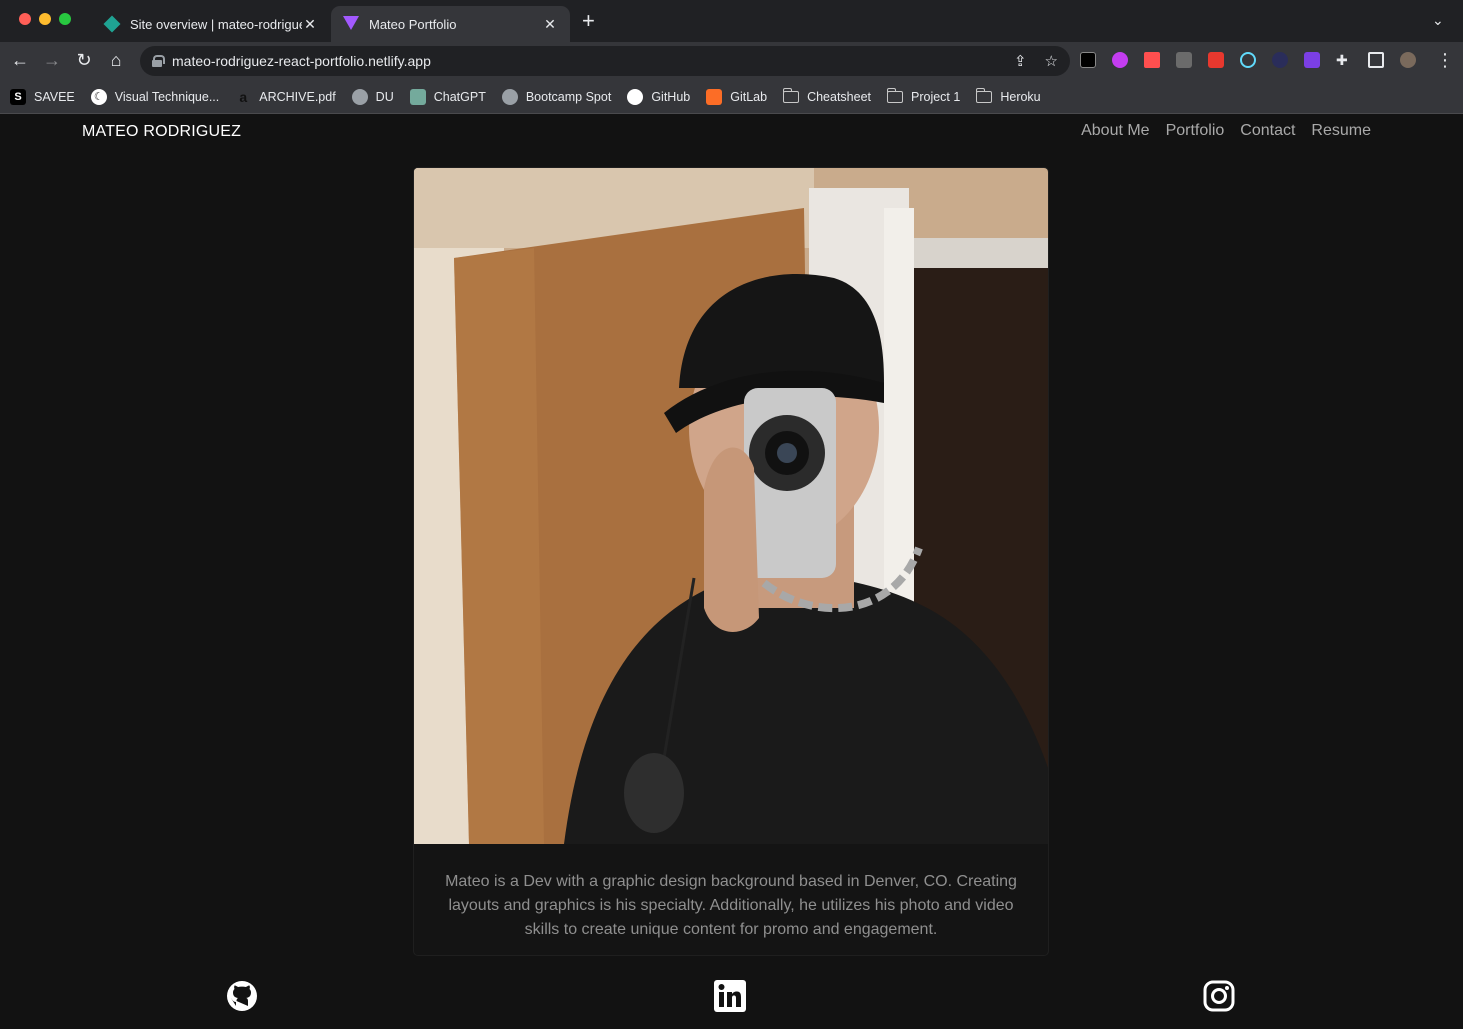  I want to click on maximize-window-button, so click(65, 19).